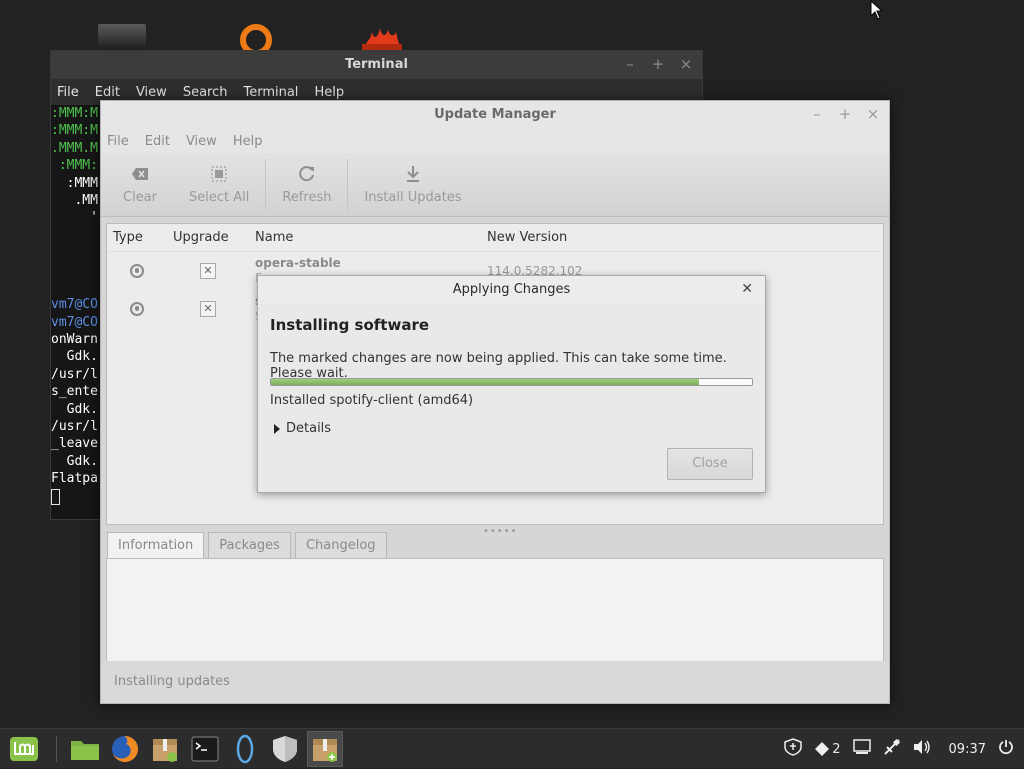 This screenshot has height=769, width=1024. I want to click on install-updates-button: Install Updates, so click(412, 184).